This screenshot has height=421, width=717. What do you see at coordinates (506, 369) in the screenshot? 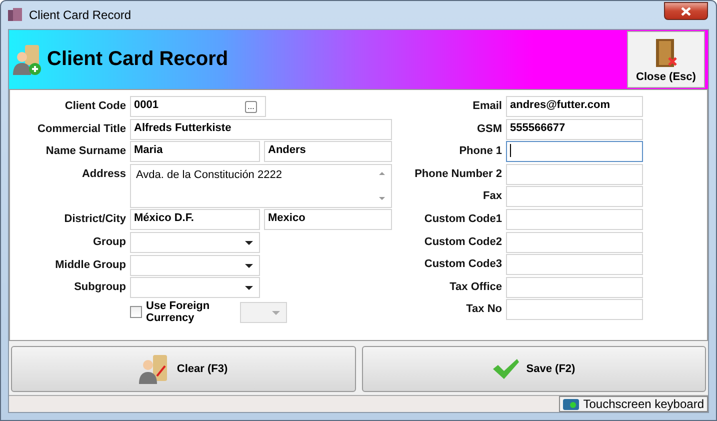
I see `checkmark-icon` at bounding box center [506, 369].